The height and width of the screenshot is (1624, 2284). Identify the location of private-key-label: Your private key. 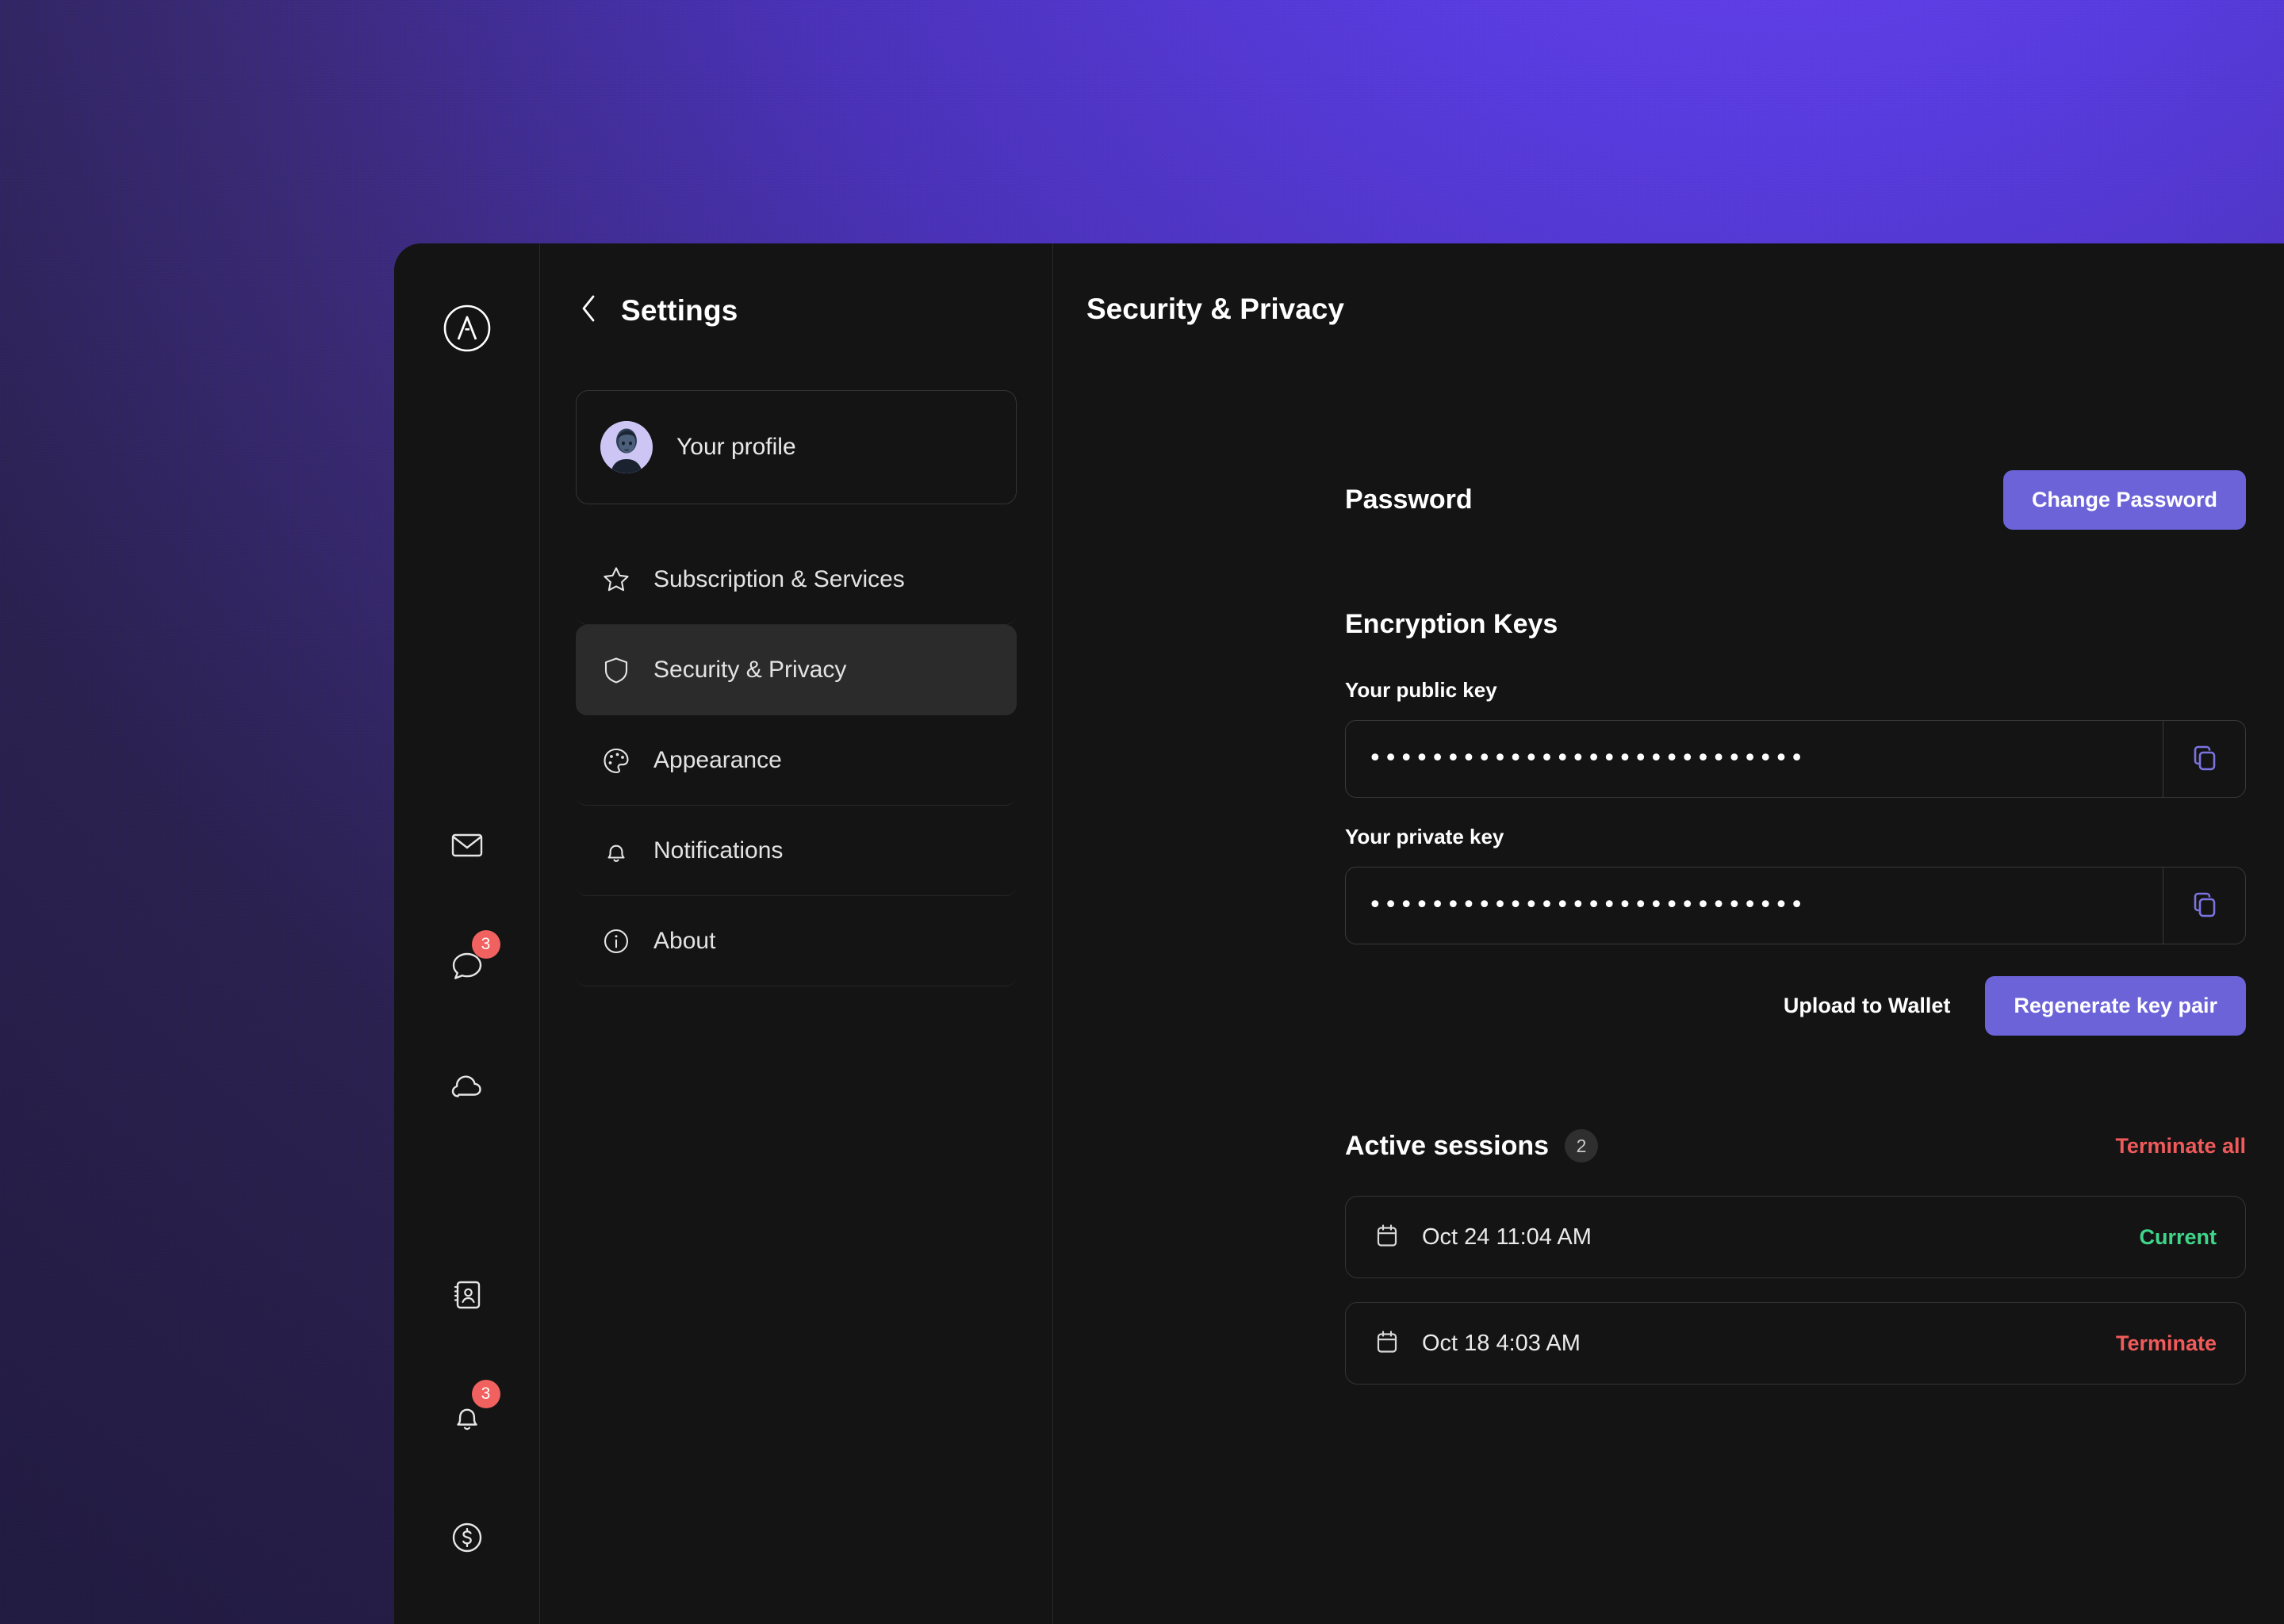
(1424, 836).